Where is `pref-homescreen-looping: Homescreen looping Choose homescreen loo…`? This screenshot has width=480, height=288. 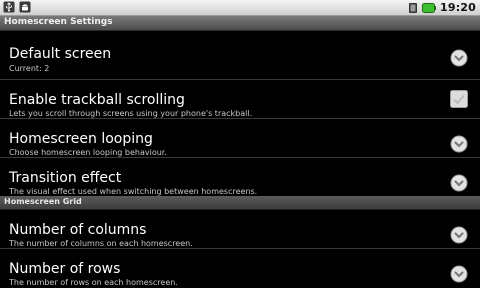 pref-homescreen-looping: Homescreen looping Choose homescreen loo… is located at coordinates (240, 138).